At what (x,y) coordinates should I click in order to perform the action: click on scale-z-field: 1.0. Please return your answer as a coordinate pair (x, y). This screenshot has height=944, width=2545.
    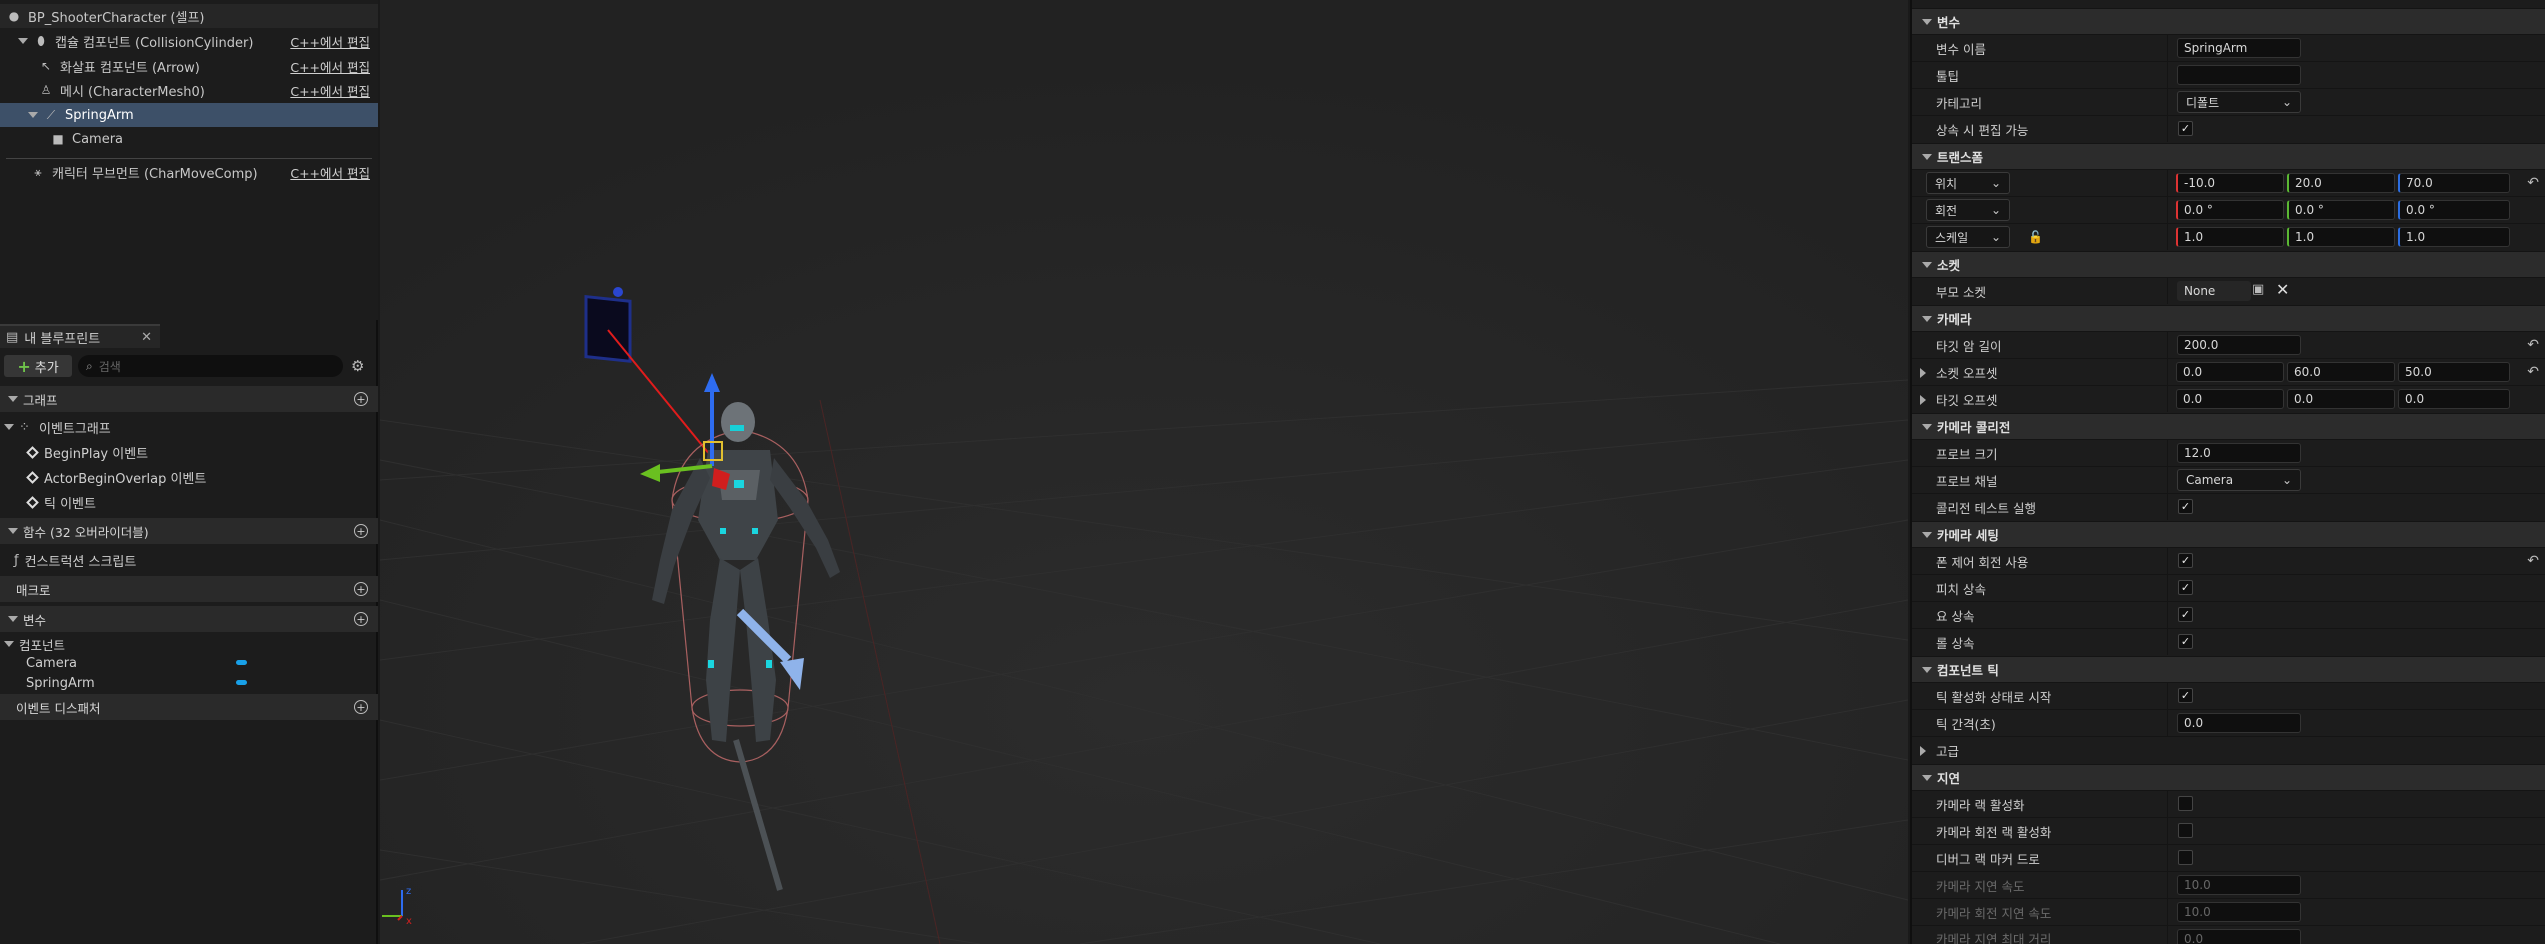
    Looking at the image, I should click on (2454, 237).